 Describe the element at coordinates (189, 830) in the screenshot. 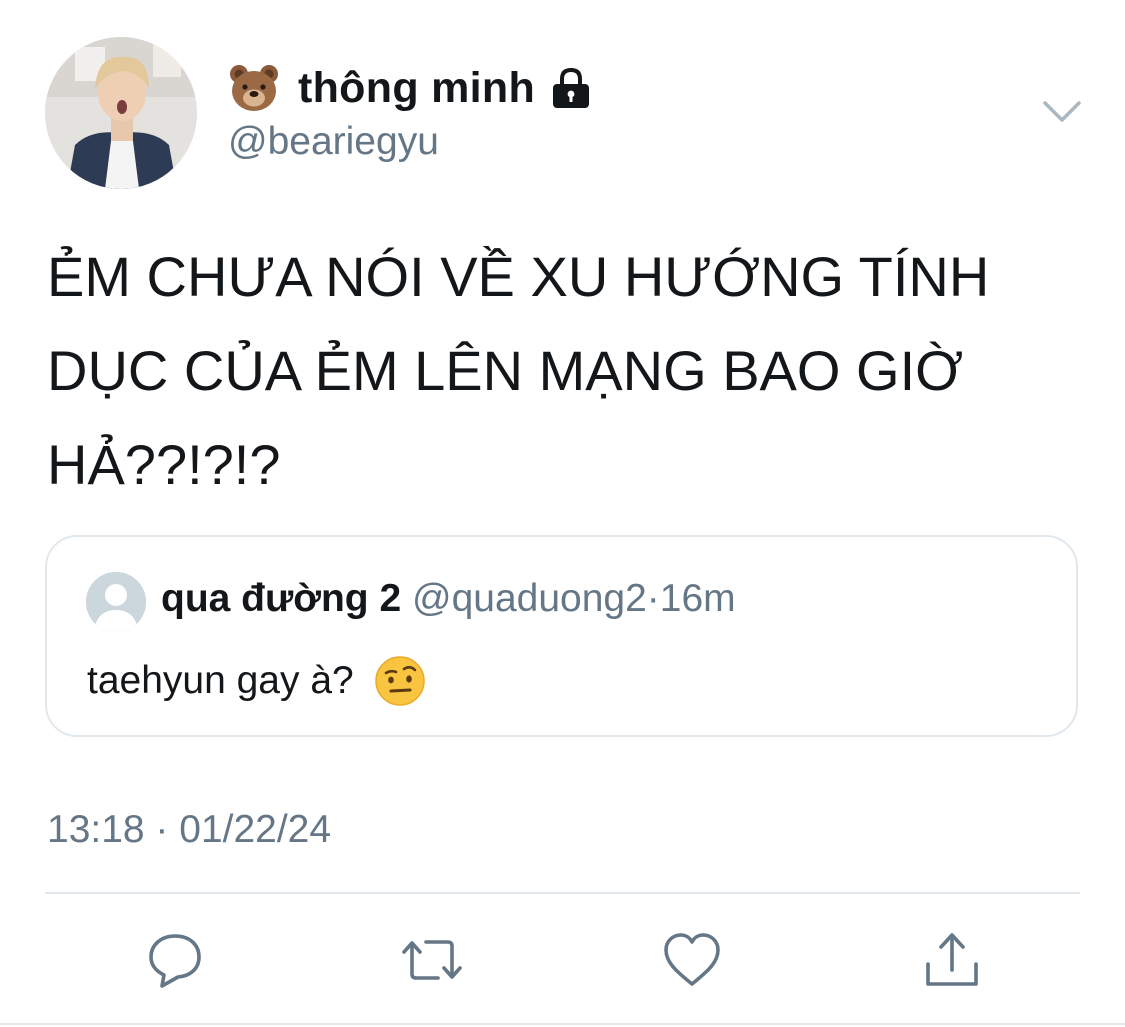

I see `tweet-timestamp: 13:18 · 01/22/24` at that location.